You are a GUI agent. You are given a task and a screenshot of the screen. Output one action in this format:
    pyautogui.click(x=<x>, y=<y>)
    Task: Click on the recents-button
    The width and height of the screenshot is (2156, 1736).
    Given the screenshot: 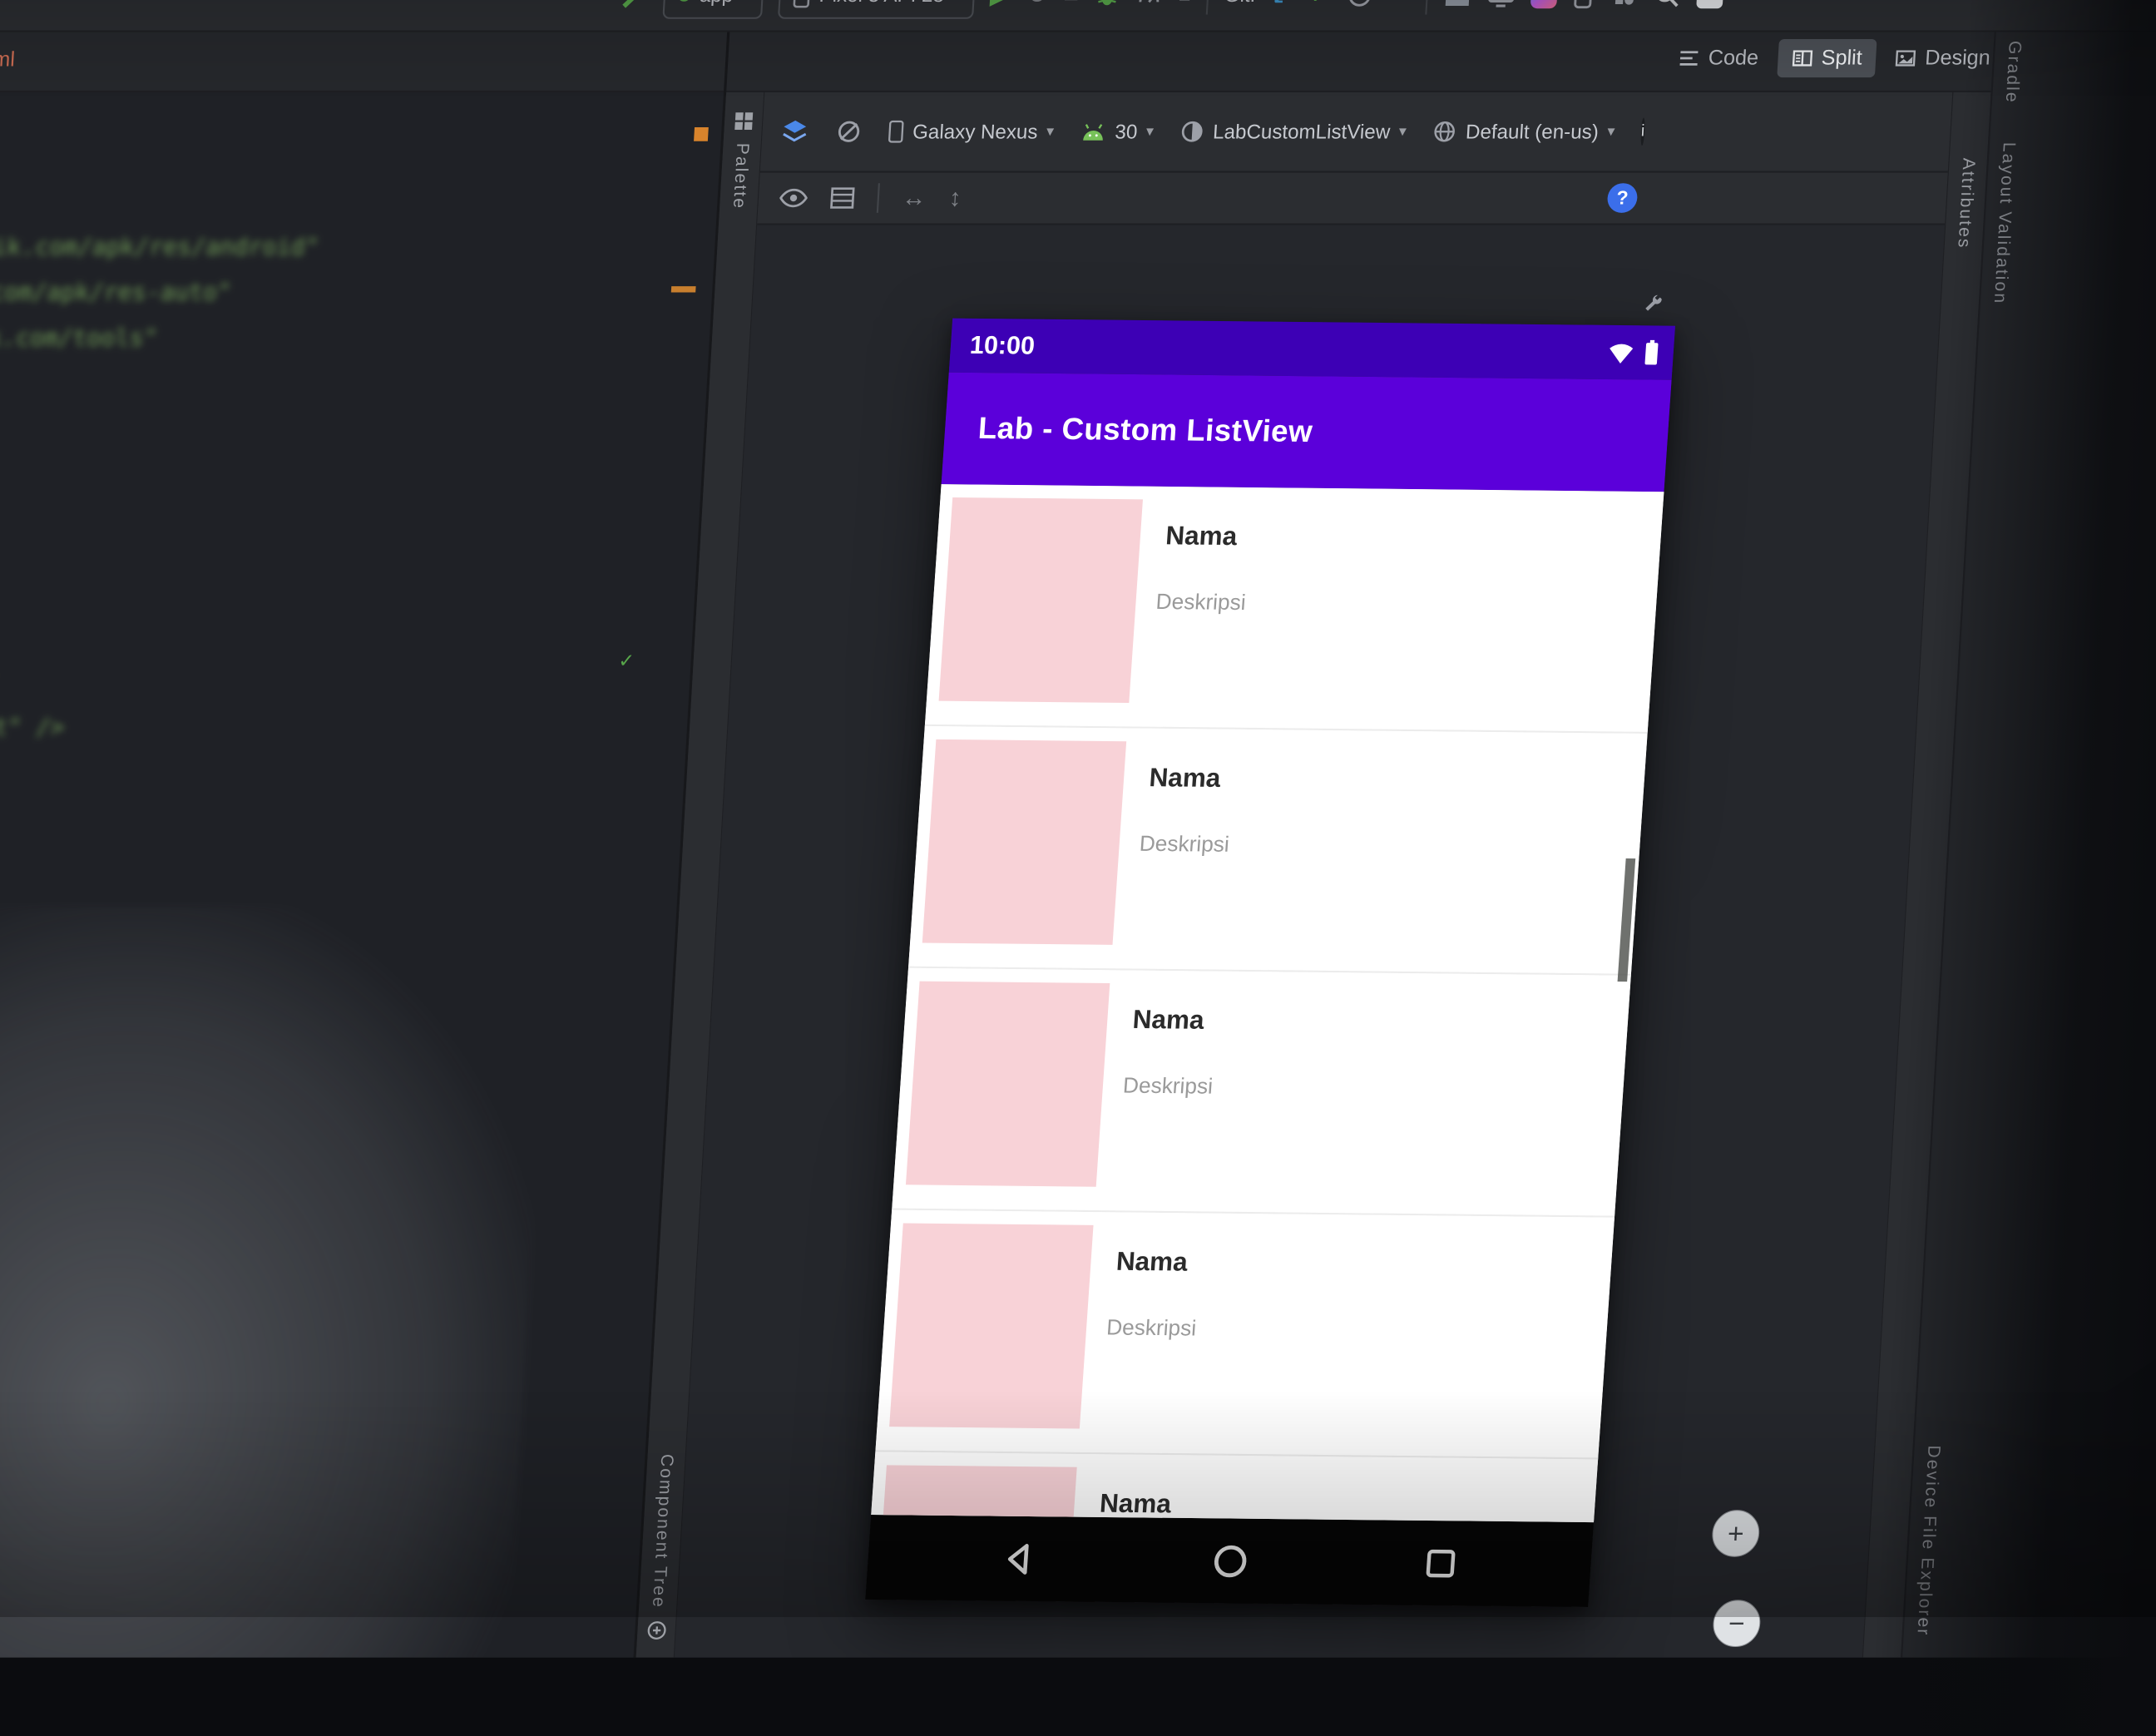 What is the action you would take?
    pyautogui.click(x=1441, y=1564)
    